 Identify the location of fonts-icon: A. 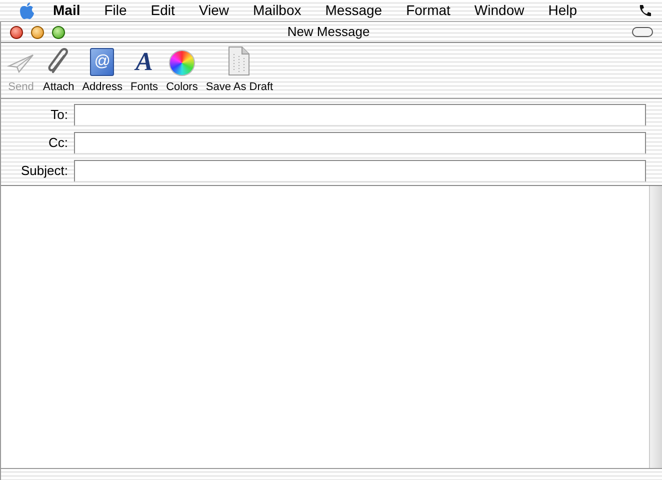
(144, 62).